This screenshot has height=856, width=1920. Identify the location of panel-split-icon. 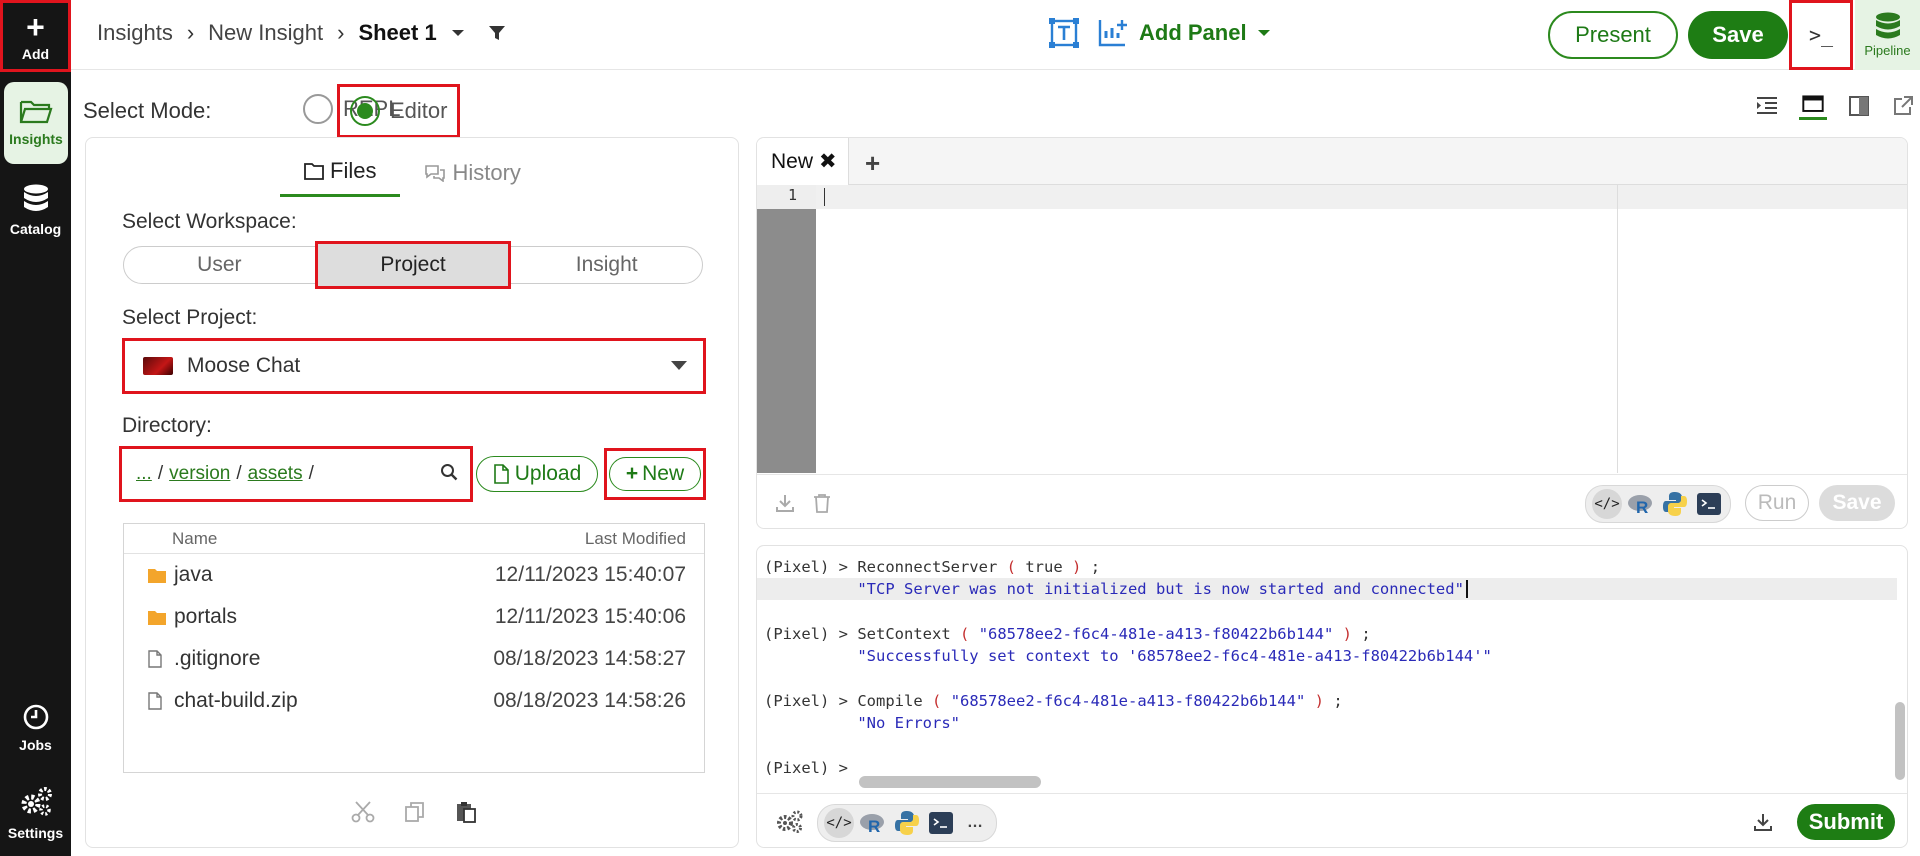
(1859, 106).